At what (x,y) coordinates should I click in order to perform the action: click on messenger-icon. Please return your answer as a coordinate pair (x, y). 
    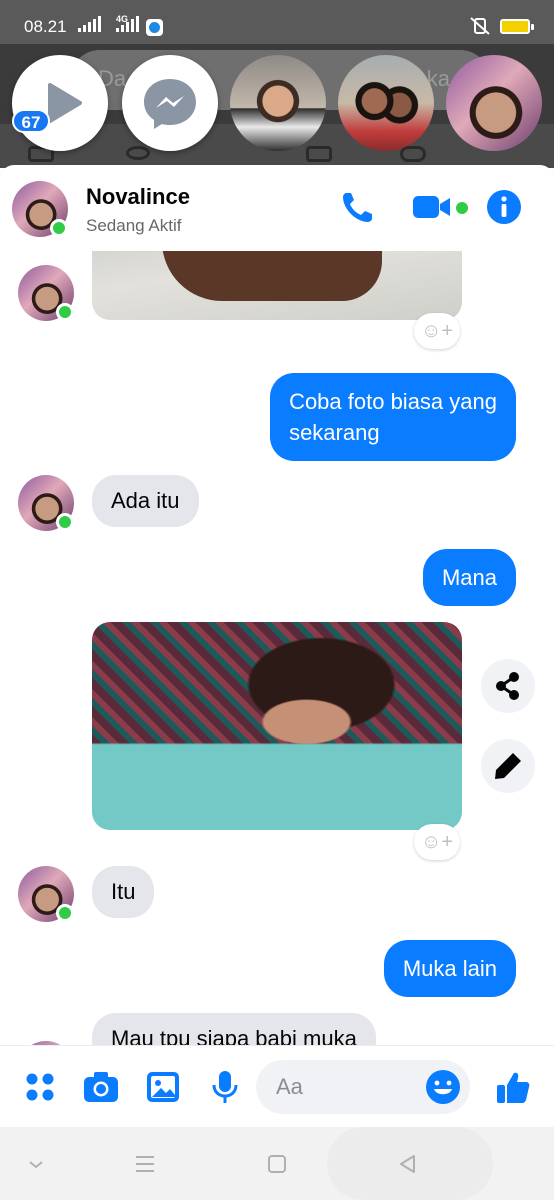
    Looking at the image, I should click on (170, 104).